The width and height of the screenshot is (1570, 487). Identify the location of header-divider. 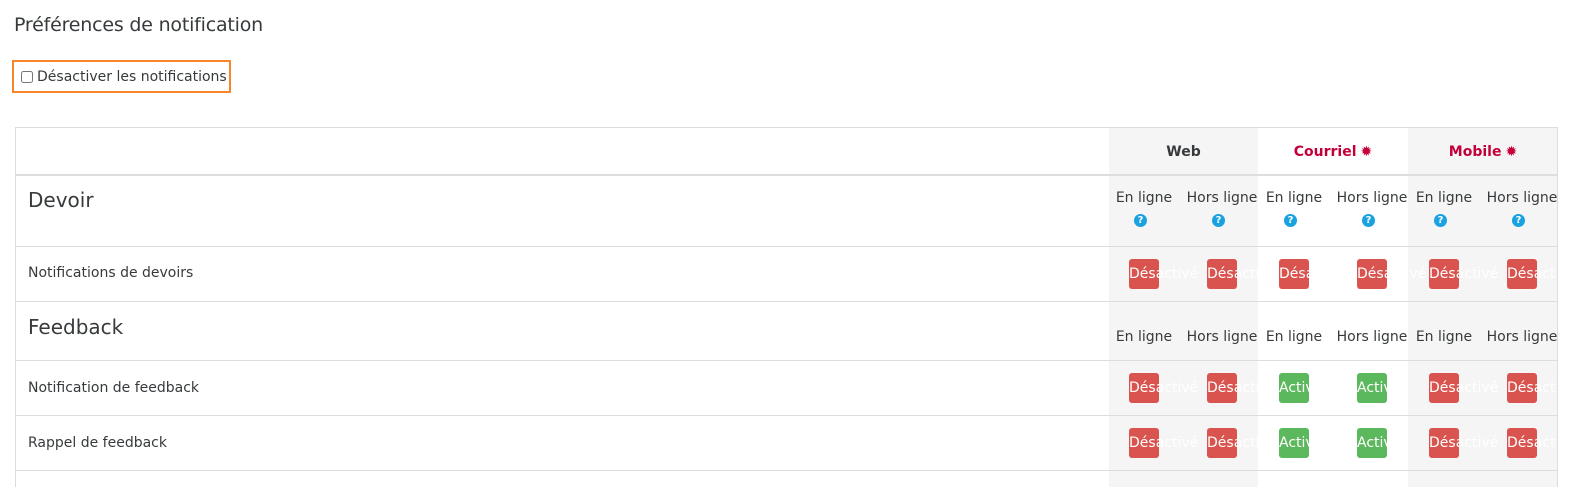
(786, 175).